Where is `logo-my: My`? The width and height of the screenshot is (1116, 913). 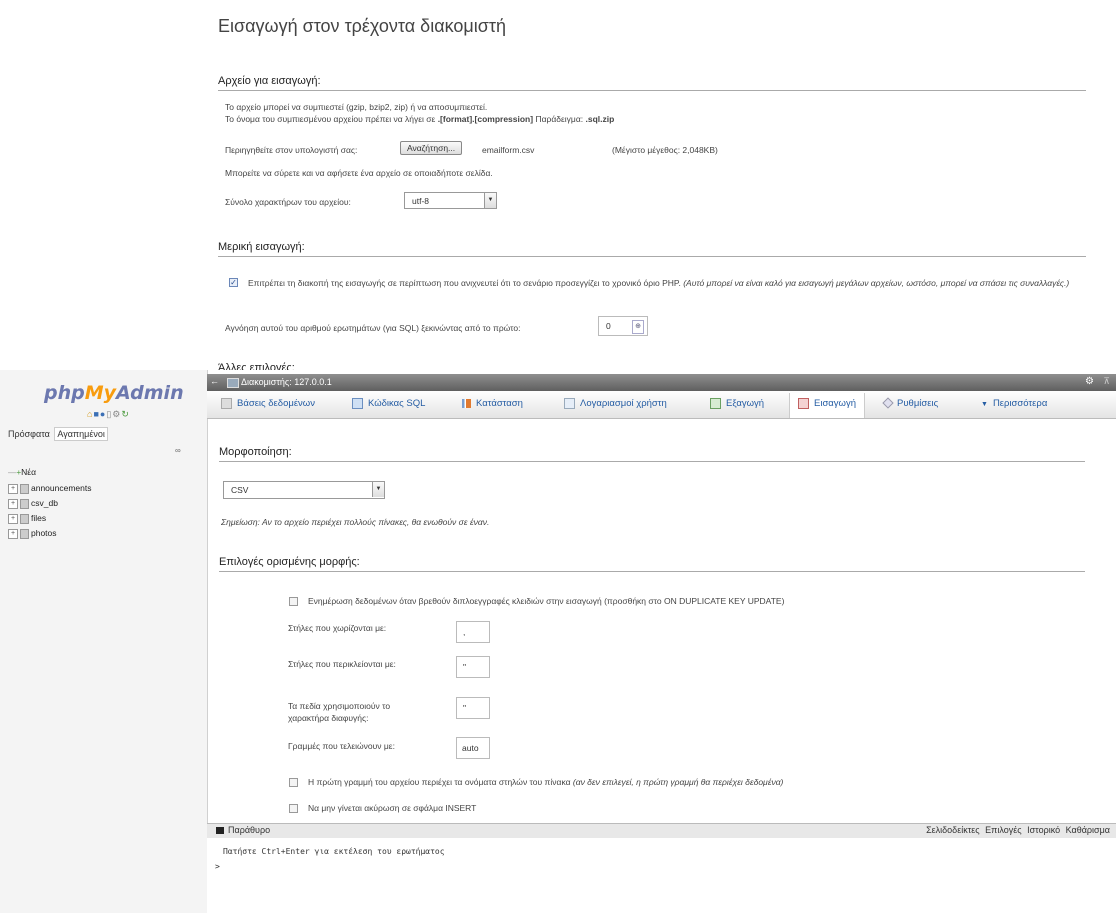
logo-my: My is located at coordinates (100, 393).